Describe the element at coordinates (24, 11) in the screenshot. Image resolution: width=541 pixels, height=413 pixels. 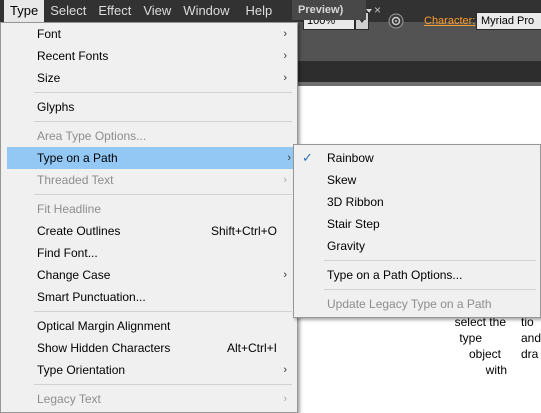
I see `menu-type: Type` at that location.